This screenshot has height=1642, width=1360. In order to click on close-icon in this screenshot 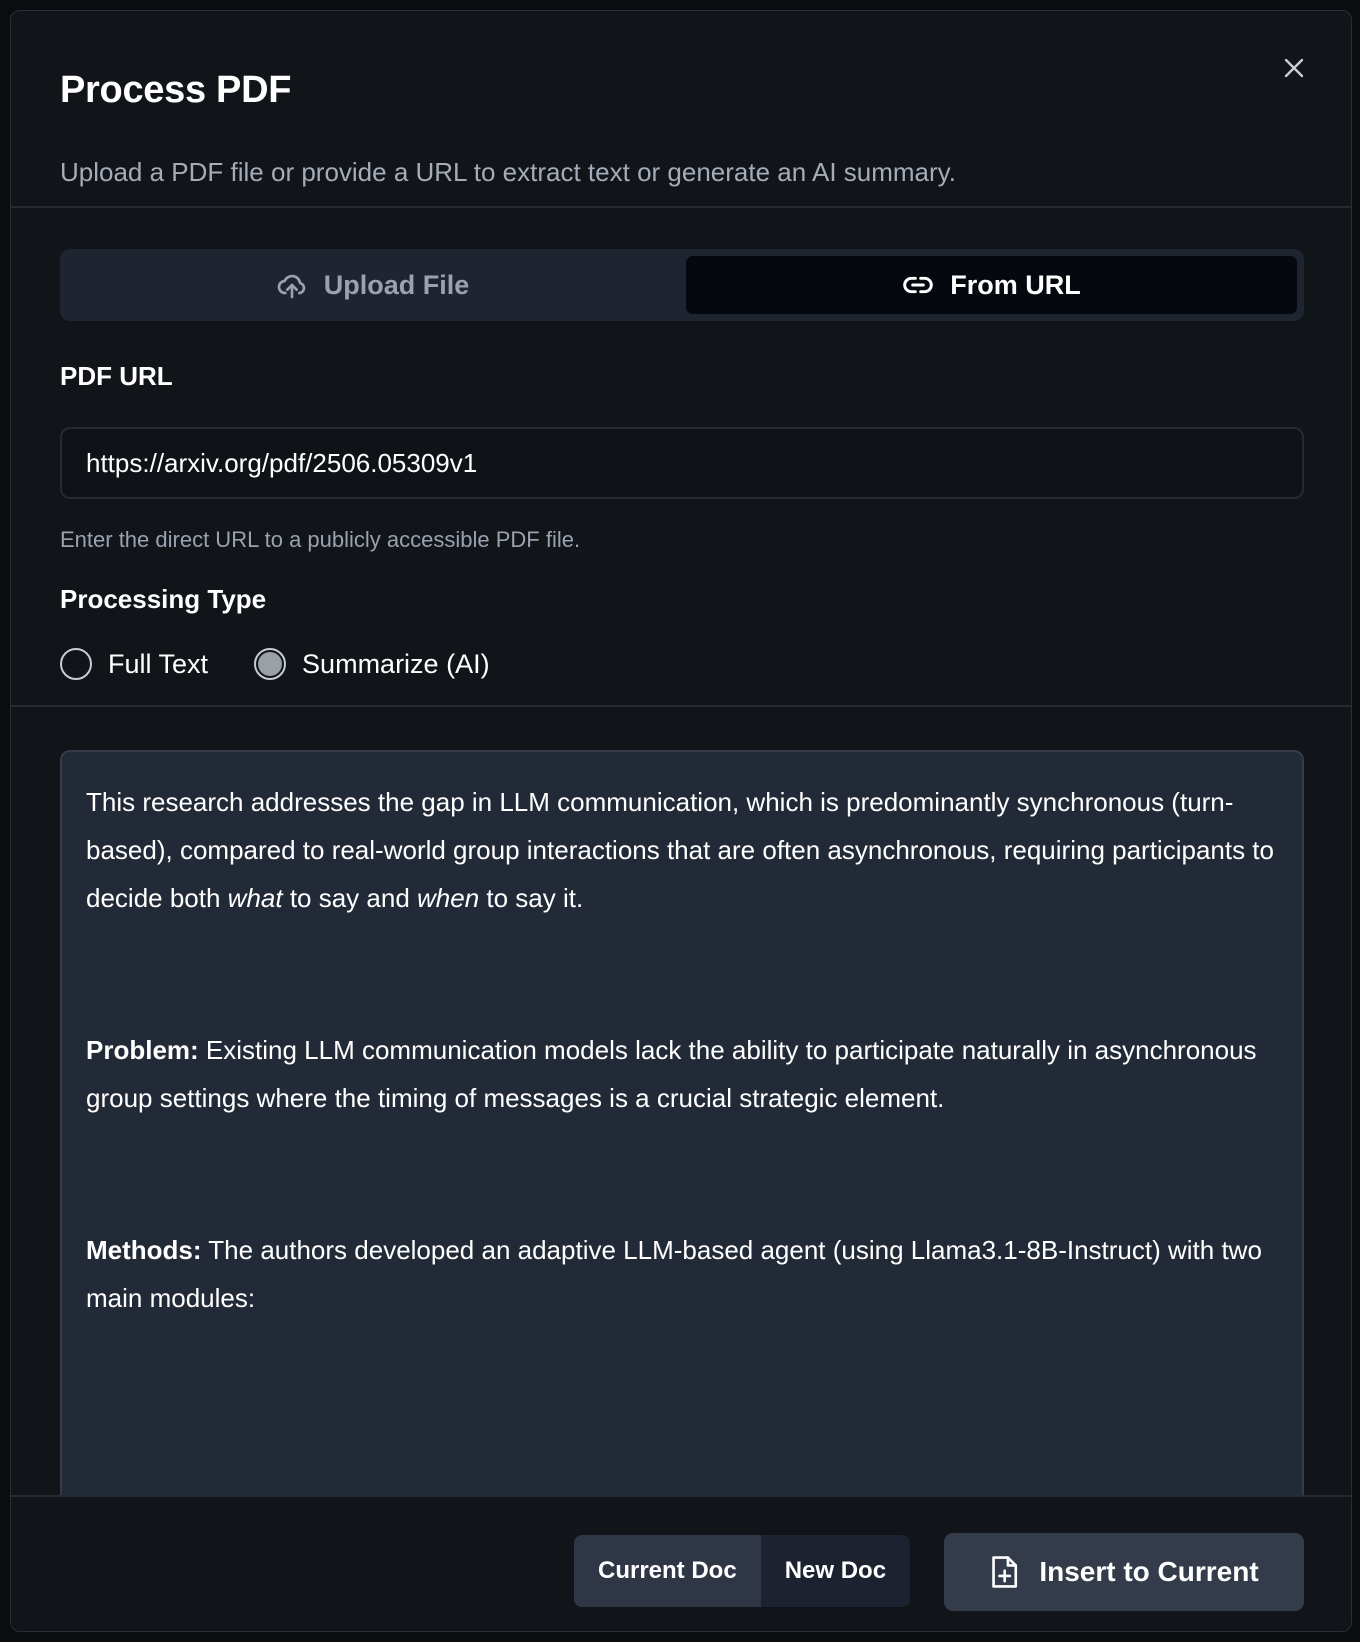, I will do `click(1294, 68)`.